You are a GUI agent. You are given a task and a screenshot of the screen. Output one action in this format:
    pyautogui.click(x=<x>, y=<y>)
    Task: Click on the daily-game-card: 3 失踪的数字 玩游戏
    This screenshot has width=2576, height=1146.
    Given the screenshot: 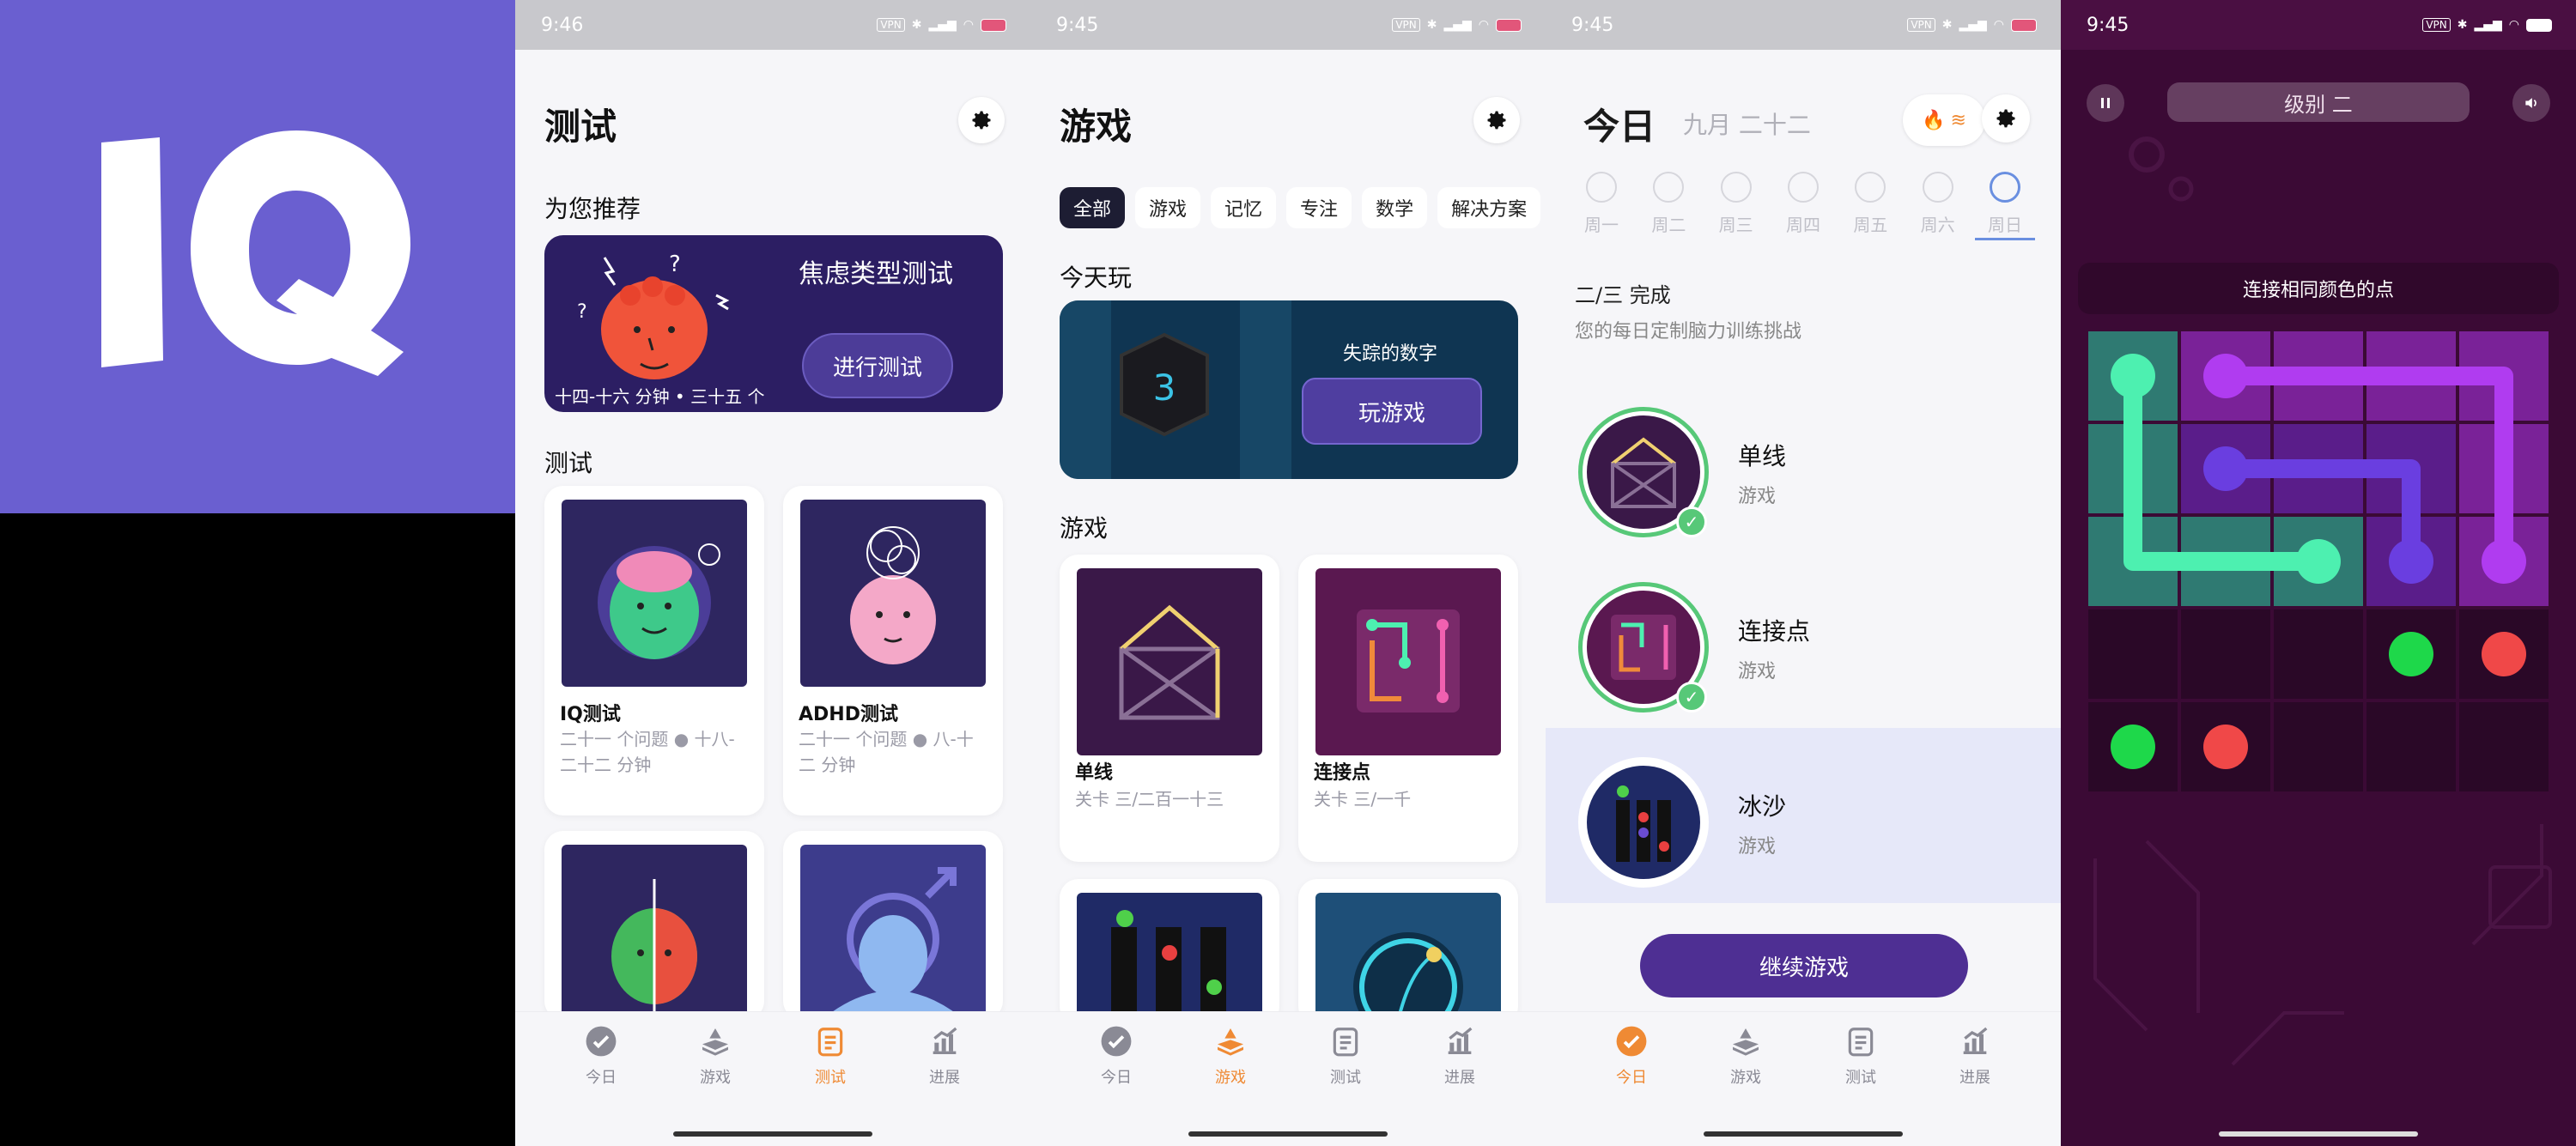 What is the action you would take?
    pyautogui.click(x=1289, y=390)
    